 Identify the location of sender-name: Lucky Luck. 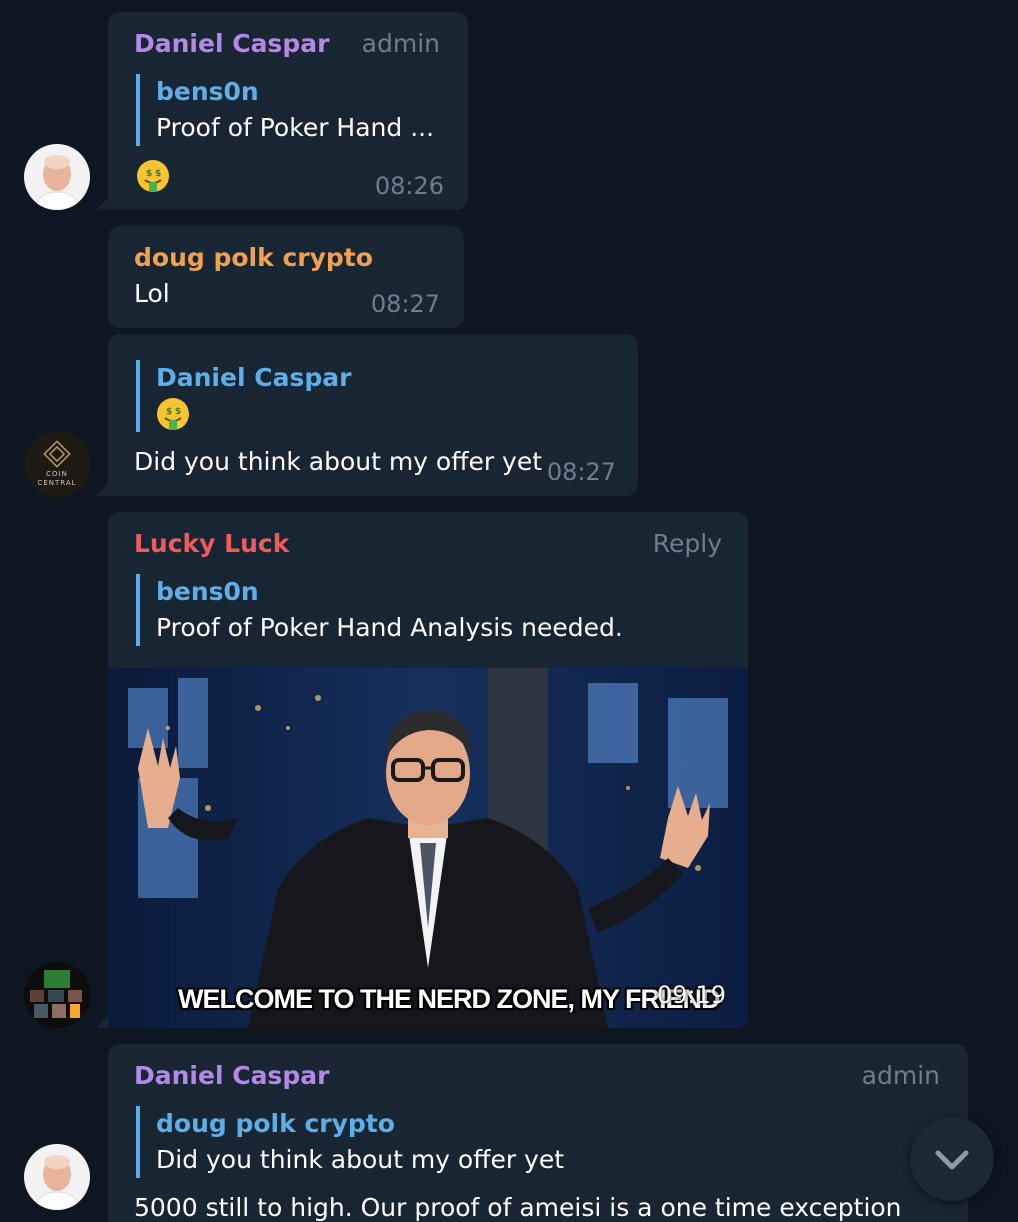
(211, 544).